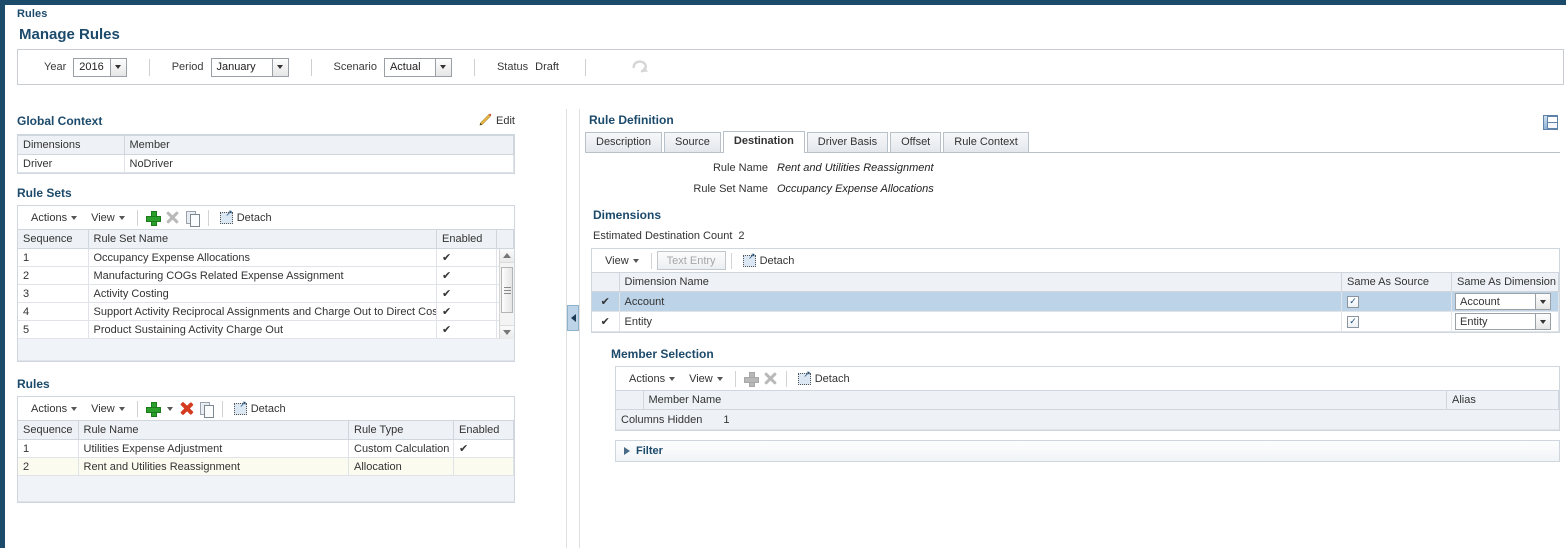  Describe the element at coordinates (622, 261) in the screenshot. I see `dimensions-view-menu: View` at that location.